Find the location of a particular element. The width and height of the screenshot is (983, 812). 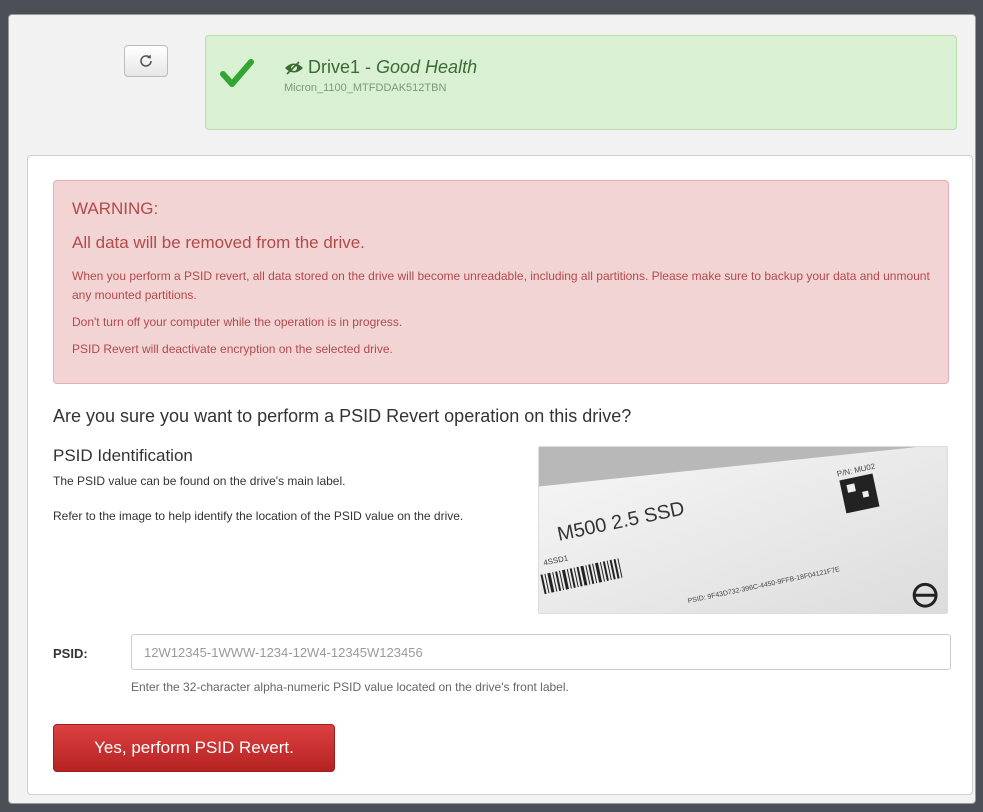

refresh-button is located at coordinates (146, 61).